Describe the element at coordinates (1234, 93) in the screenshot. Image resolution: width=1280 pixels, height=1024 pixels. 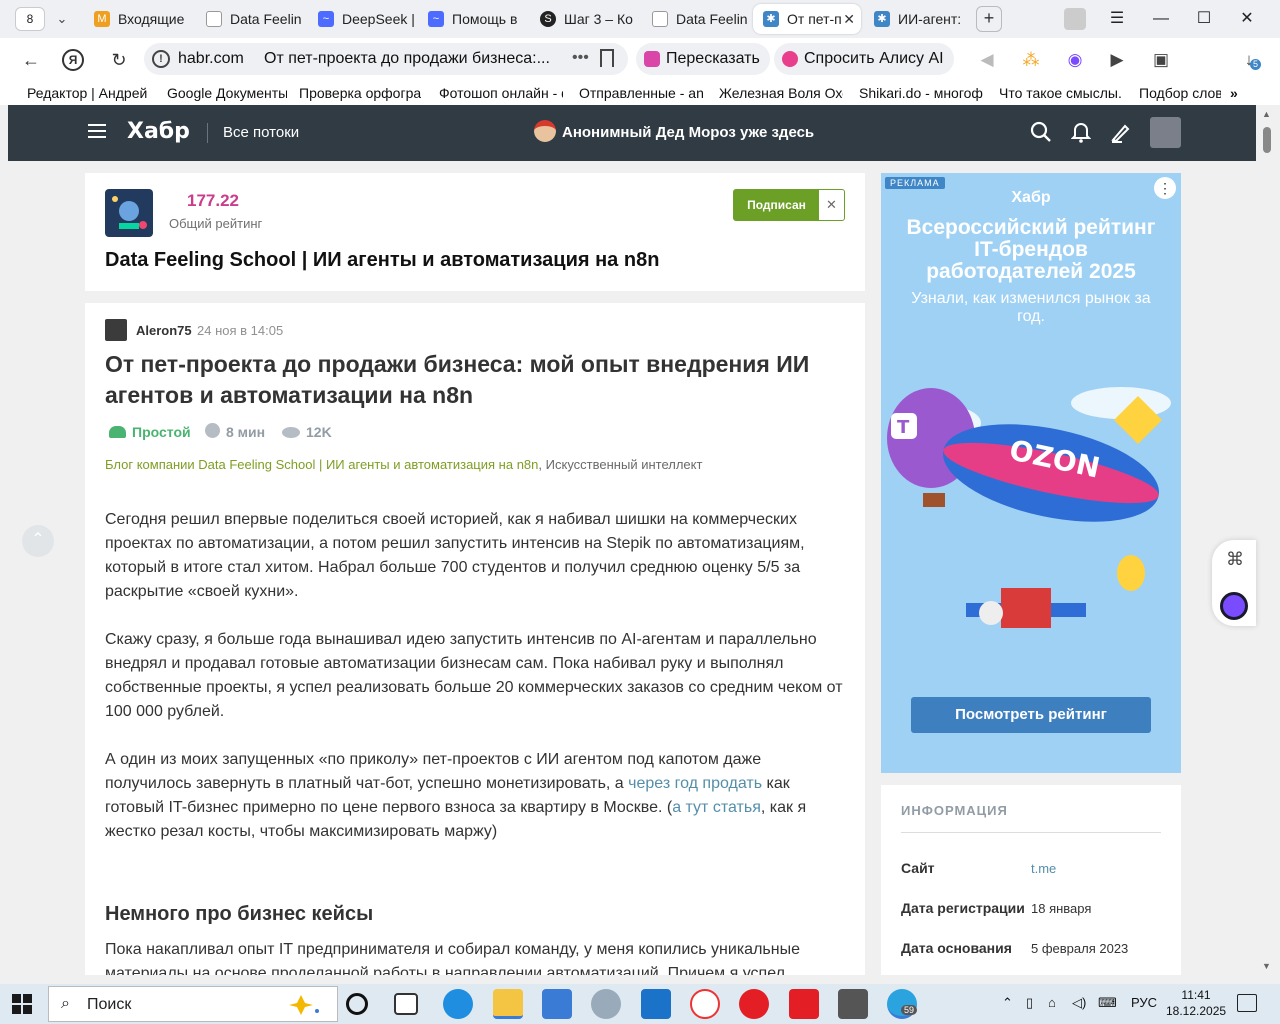
I see `more-bookmarks-icon: »` at that location.